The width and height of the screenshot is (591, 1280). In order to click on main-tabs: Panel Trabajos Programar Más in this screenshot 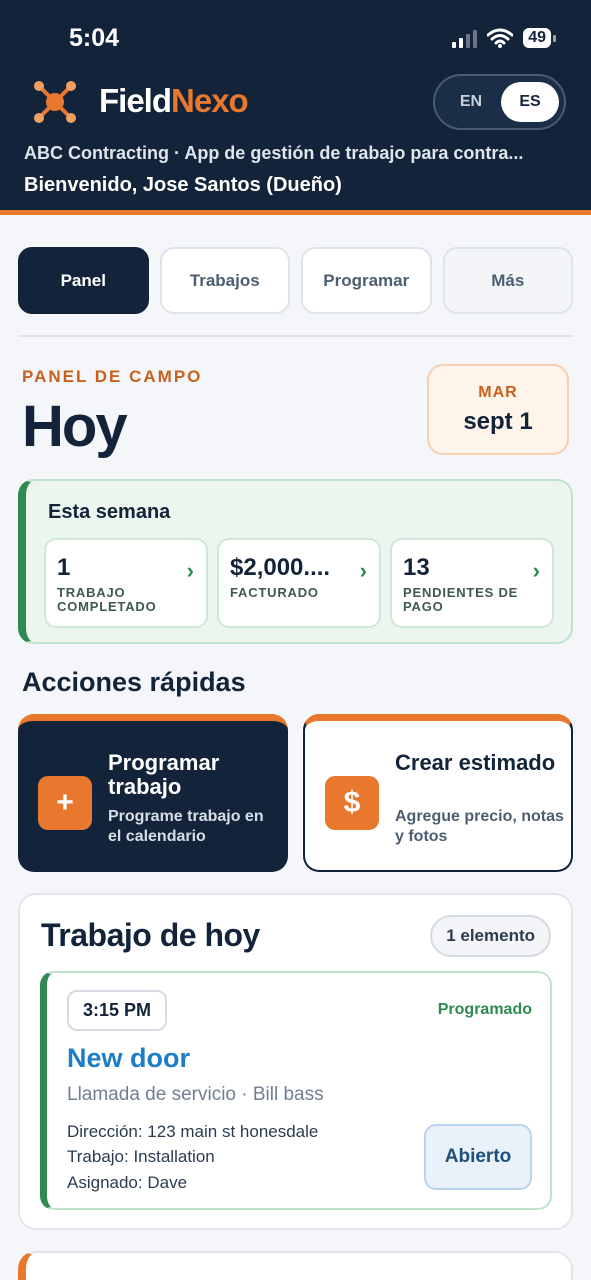, I will do `click(295, 280)`.